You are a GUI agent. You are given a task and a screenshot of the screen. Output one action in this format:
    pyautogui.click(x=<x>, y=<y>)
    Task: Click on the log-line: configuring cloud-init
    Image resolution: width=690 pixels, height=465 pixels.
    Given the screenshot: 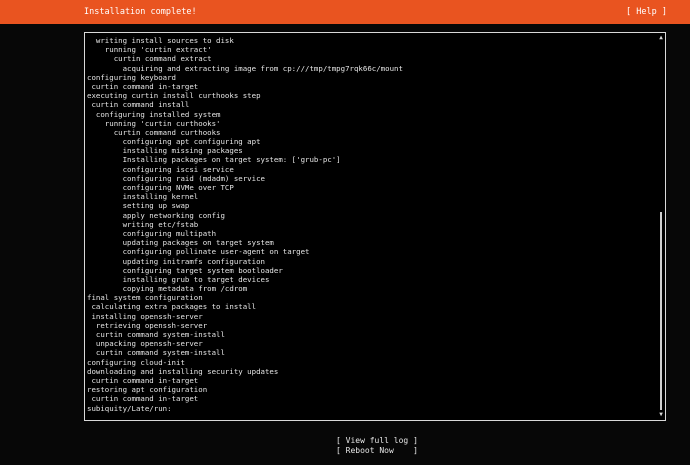 What is the action you would take?
    pyautogui.click(x=136, y=362)
    